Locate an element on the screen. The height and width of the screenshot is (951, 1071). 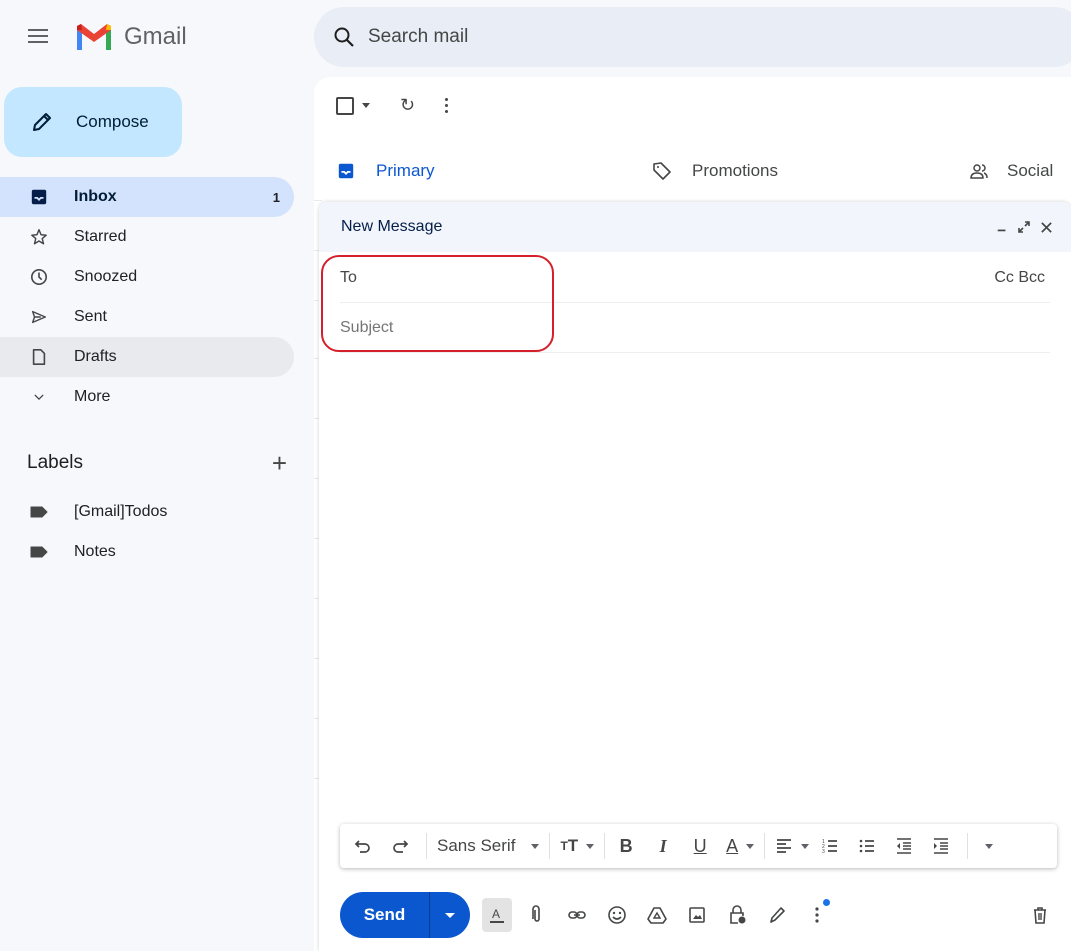
italic-icon: I is located at coordinates (663, 846).